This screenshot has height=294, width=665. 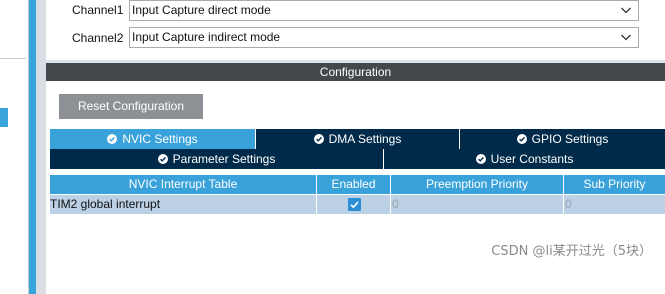 I want to click on column-header-nvic-interrupt-table: NVIC Interrupt Table, so click(x=183, y=184).